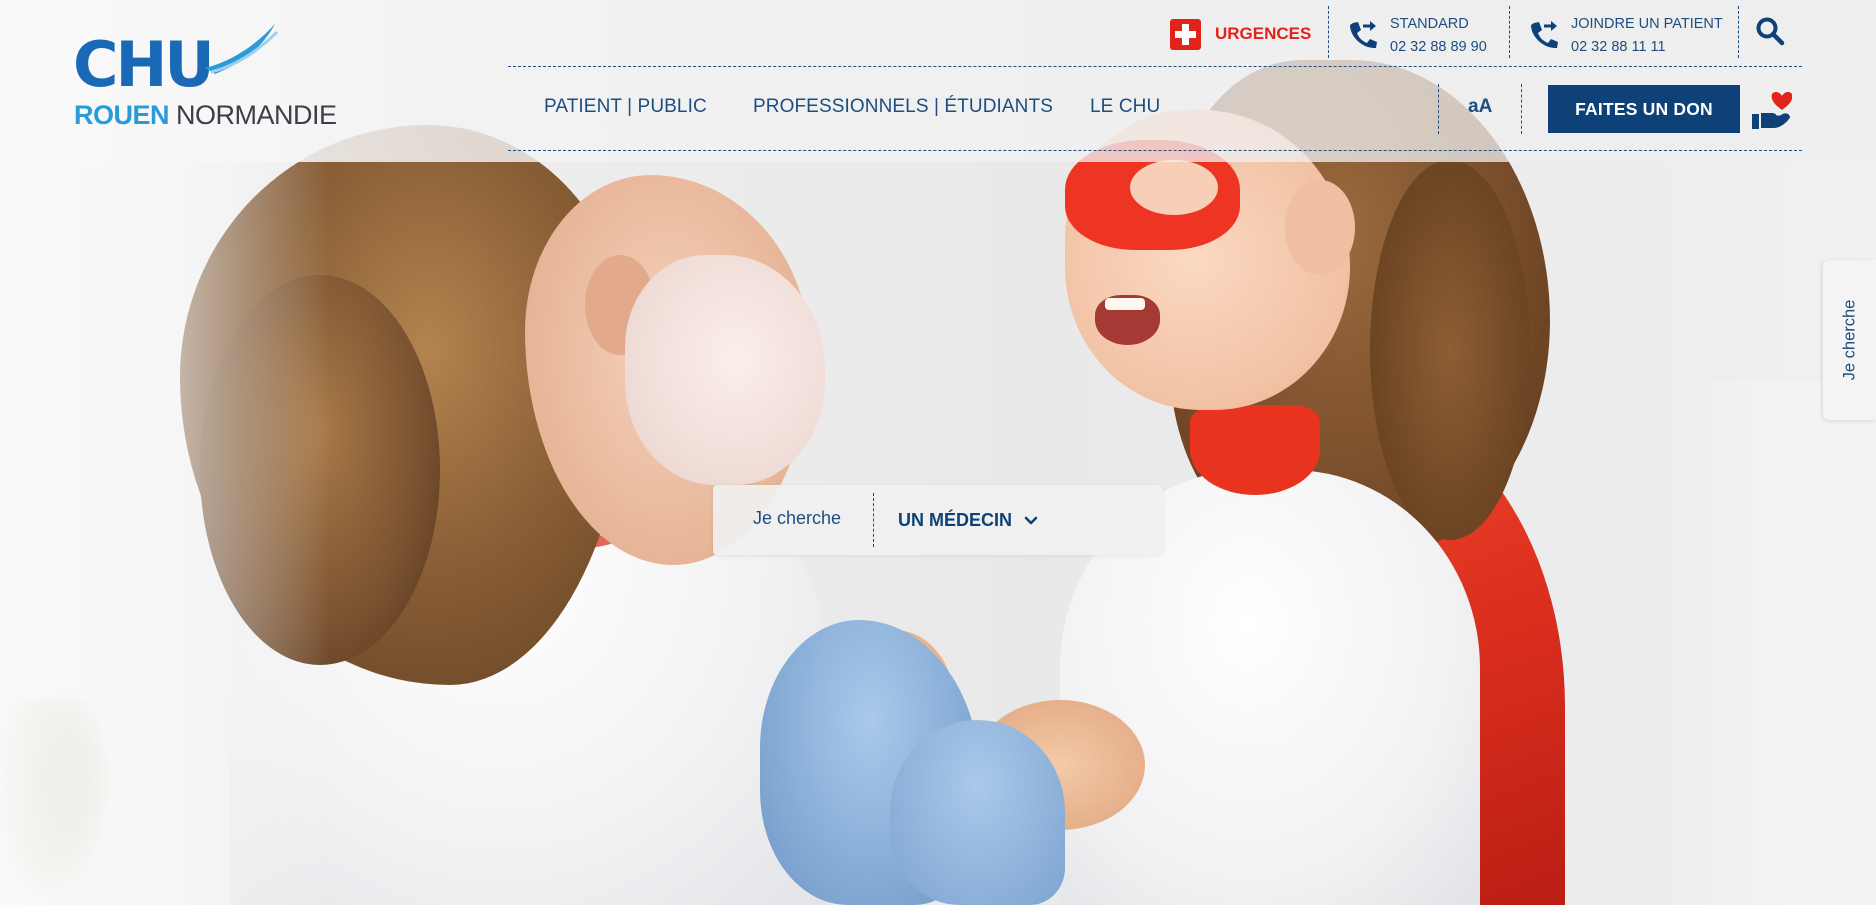  Describe the element at coordinates (242, 49) in the screenshot. I see `logo-swoosh-icon` at that location.